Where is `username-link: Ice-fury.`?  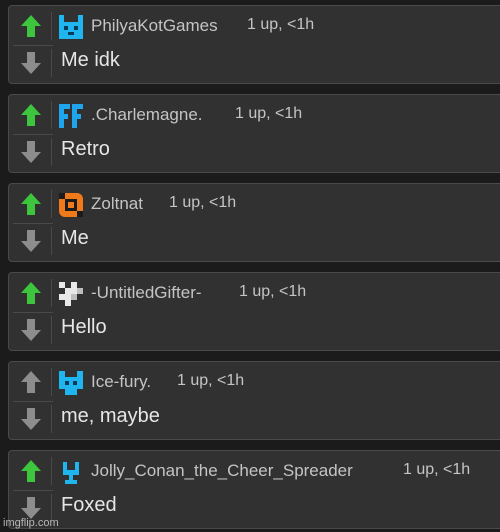
username-link: Ice-fury. is located at coordinates (121, 382).